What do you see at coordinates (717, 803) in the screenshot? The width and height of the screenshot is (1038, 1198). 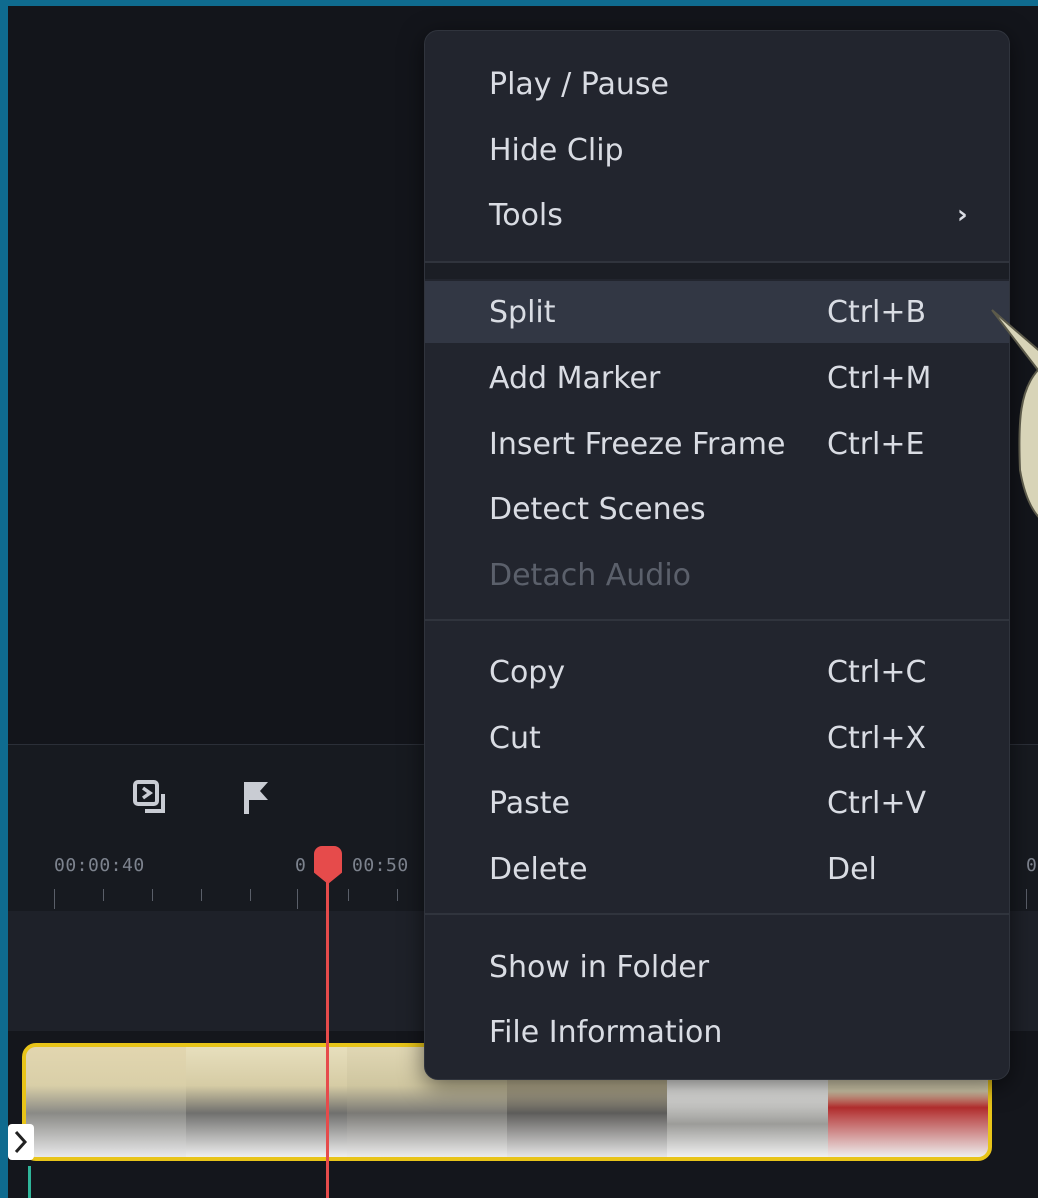 I see `menu-item-paste: Paste Ctrl+V` at bounding box center [717, 803].